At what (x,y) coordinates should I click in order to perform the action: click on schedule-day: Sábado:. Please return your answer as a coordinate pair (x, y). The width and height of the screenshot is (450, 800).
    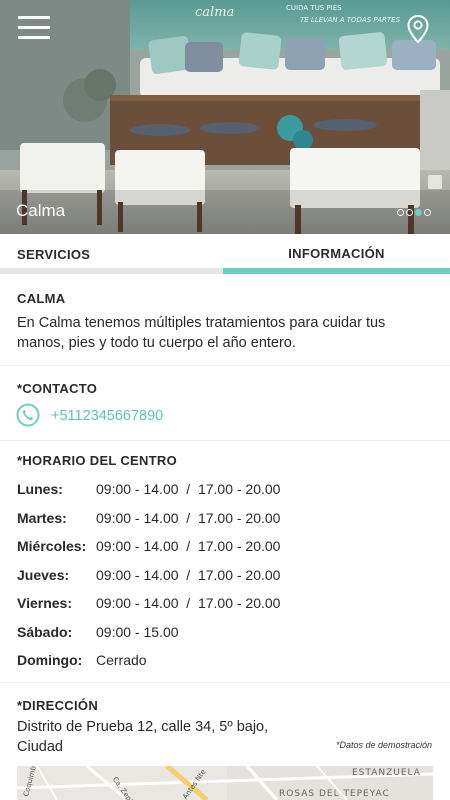
    Looking at the image, I should click on (45, 632).